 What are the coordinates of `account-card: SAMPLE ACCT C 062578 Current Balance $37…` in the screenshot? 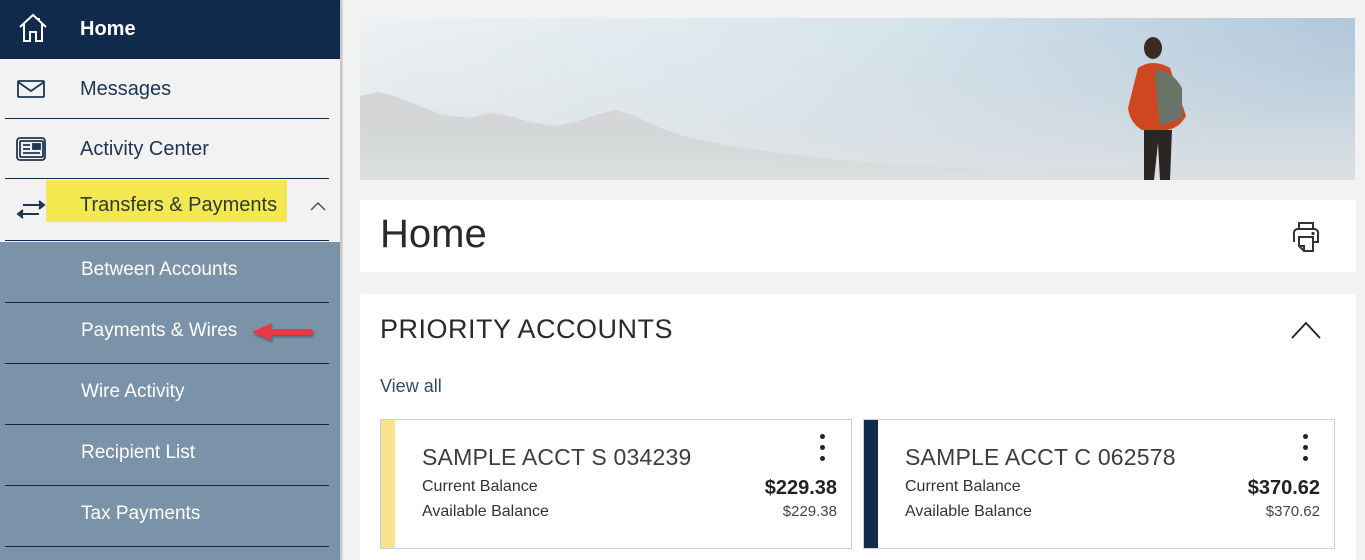 It's located at (1099, 484).